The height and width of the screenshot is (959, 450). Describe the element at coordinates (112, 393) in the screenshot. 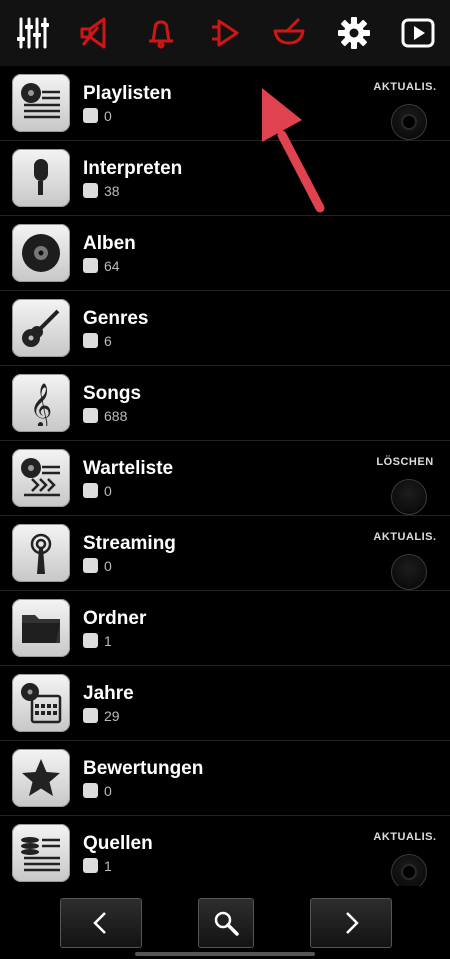

I see `item-title: Songs` at that location.